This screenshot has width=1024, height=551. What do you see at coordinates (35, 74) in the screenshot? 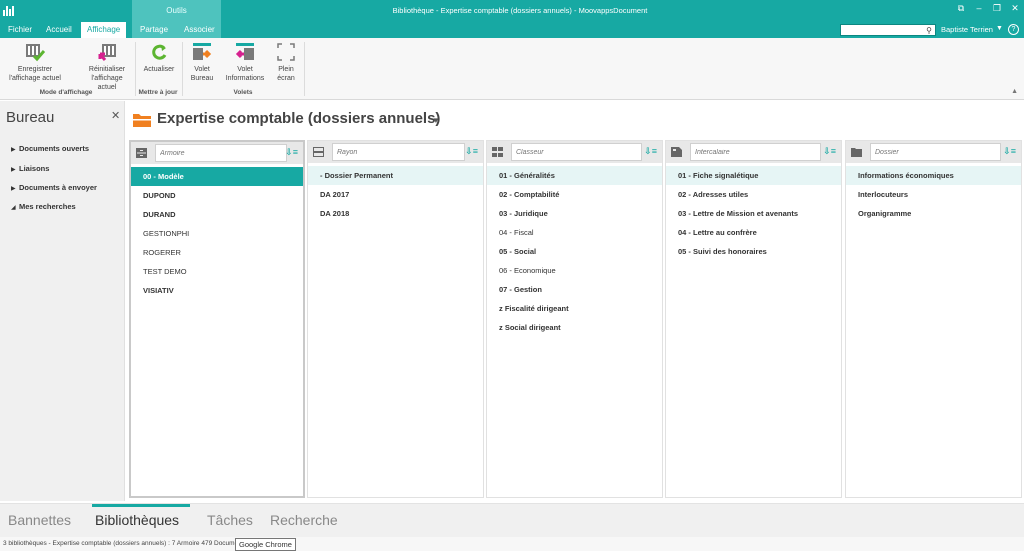
I see `save-view-label: Enregistrer l'affichage actuel` at bounding box center [35, 74].